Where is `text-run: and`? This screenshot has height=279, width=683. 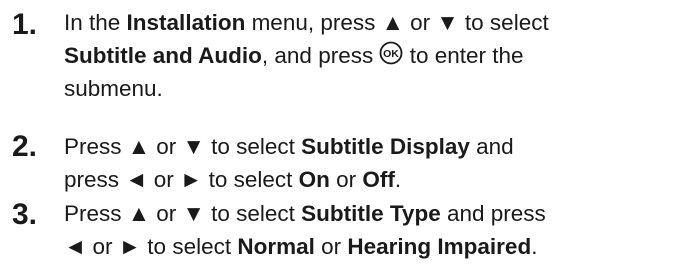 text-run: and is located at coordinates (491, 146).